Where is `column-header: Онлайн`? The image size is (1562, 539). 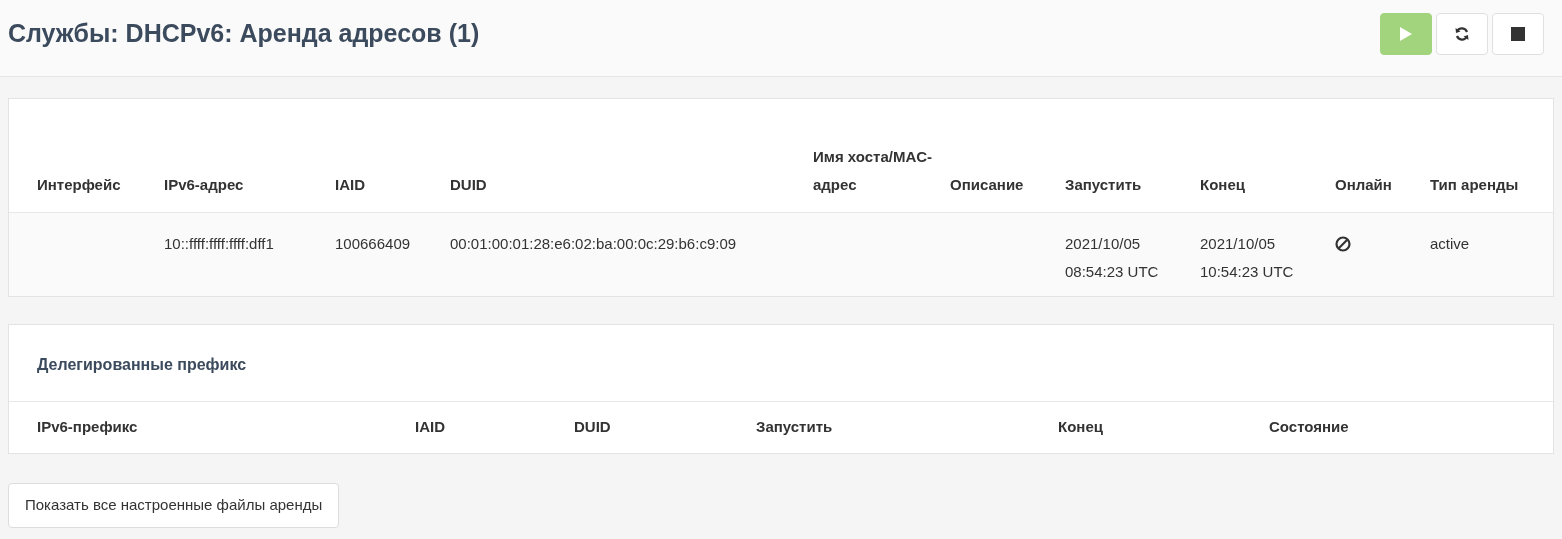
column-header: Онлайн is located at coordinates (1363, 184).